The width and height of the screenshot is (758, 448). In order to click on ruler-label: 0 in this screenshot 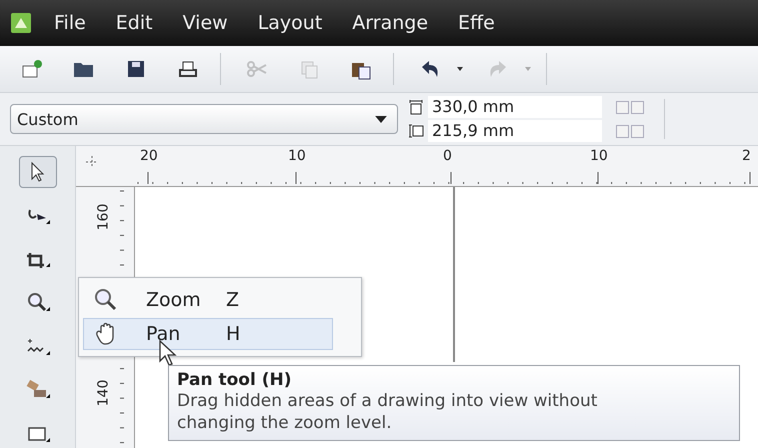, I will do `click(447, 156)`.